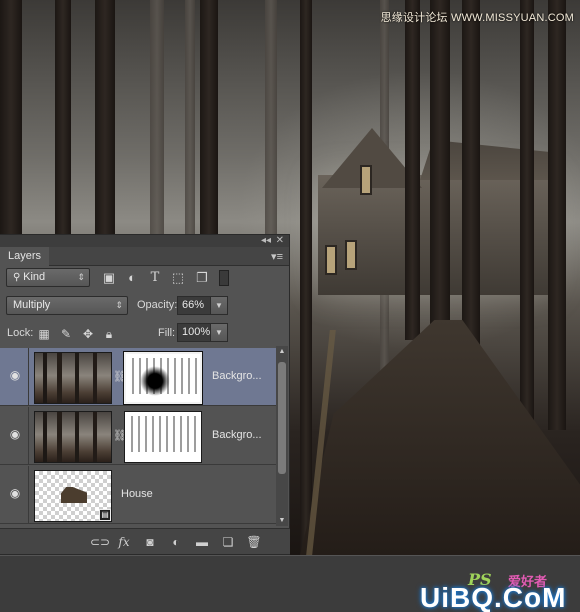 This screenshot has width=580, height=612. Describe the element at coordinates (176, 542) in the screenshot. I see `adjustment-icon: ◐` at that location.